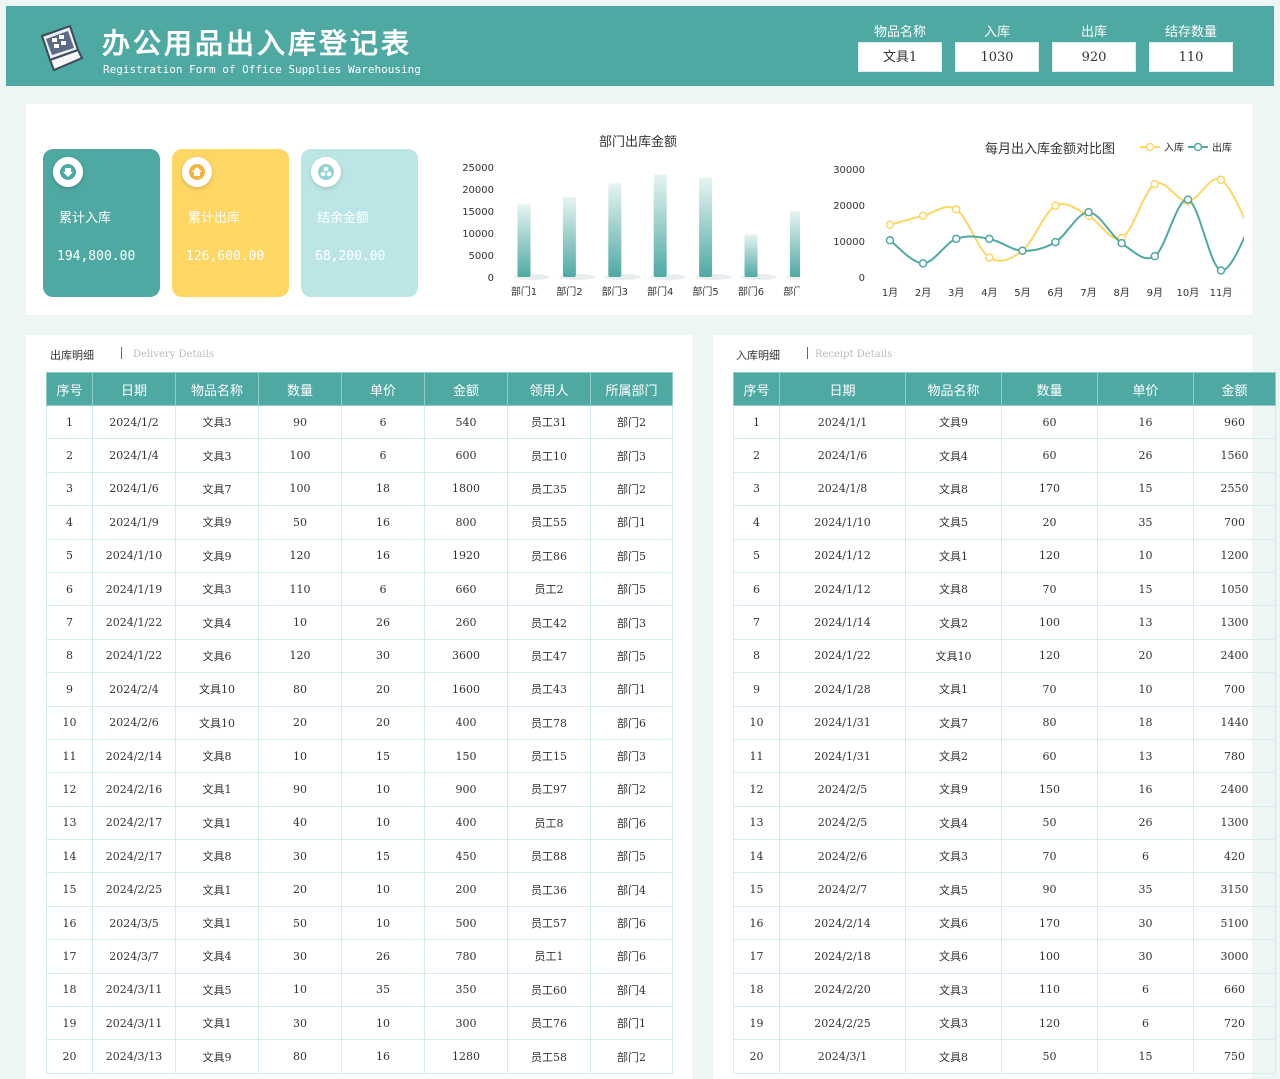 The image size is (1280, 1079). I want to click on table-row: 10 2024/1/31 文具7 80 18 1440, so click(1004, 722).